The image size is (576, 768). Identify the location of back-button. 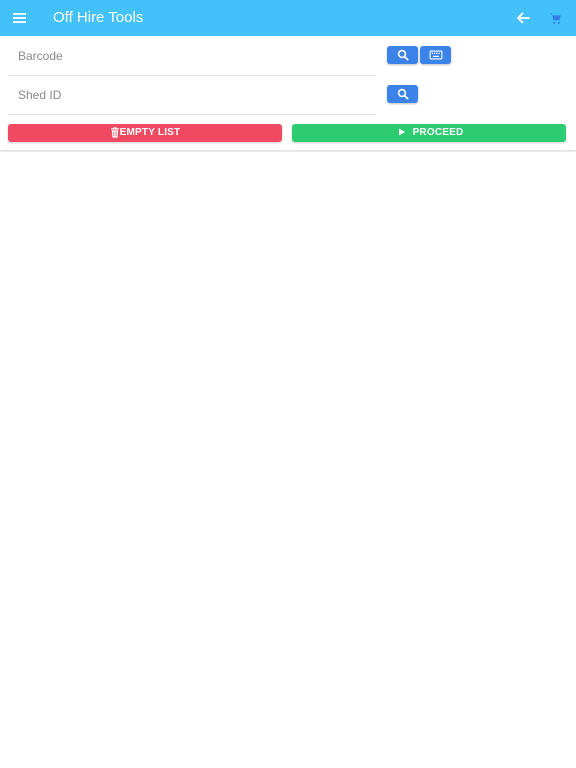
(523, 18).